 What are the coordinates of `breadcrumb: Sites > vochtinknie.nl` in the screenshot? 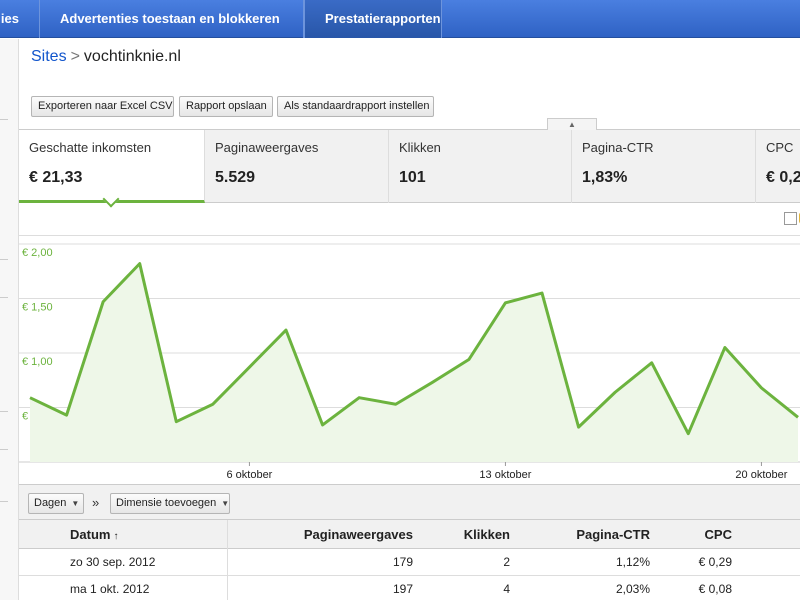 It's located at (106, 57).